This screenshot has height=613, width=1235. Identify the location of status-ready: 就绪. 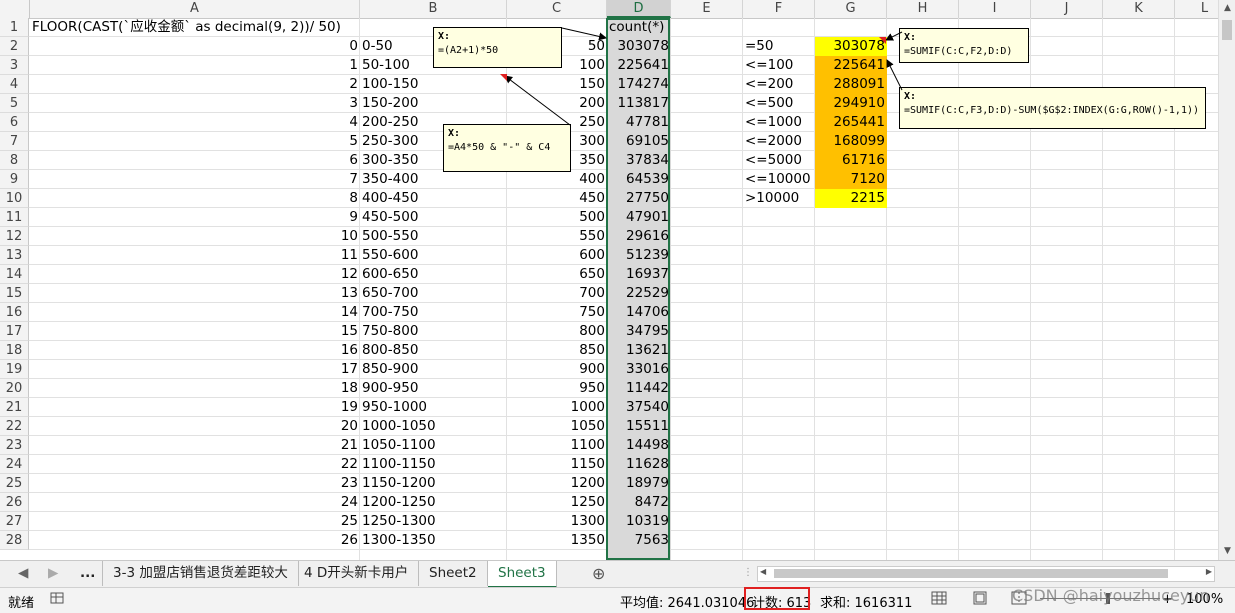
(21, 603).